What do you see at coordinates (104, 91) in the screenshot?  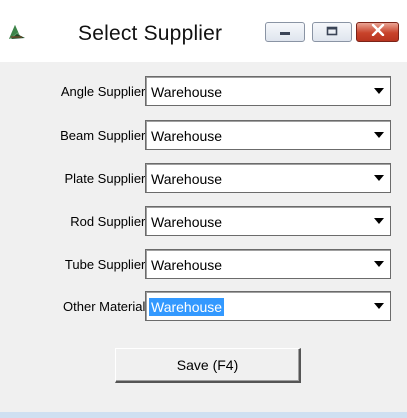 I see `angle-supplier-label: Angle Supplier:` at bounding box center [104, 91].